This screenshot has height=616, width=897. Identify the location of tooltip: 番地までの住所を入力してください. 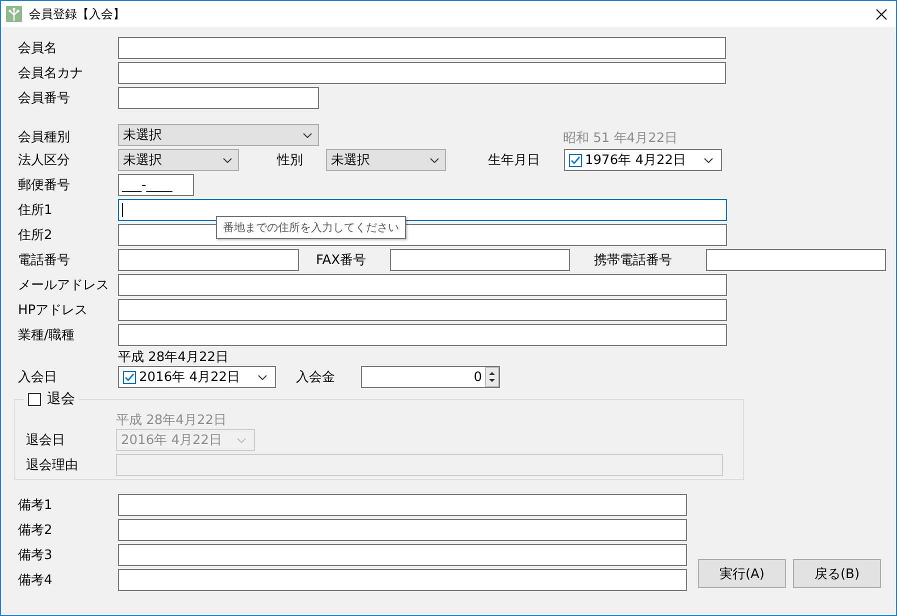
(311, 227).